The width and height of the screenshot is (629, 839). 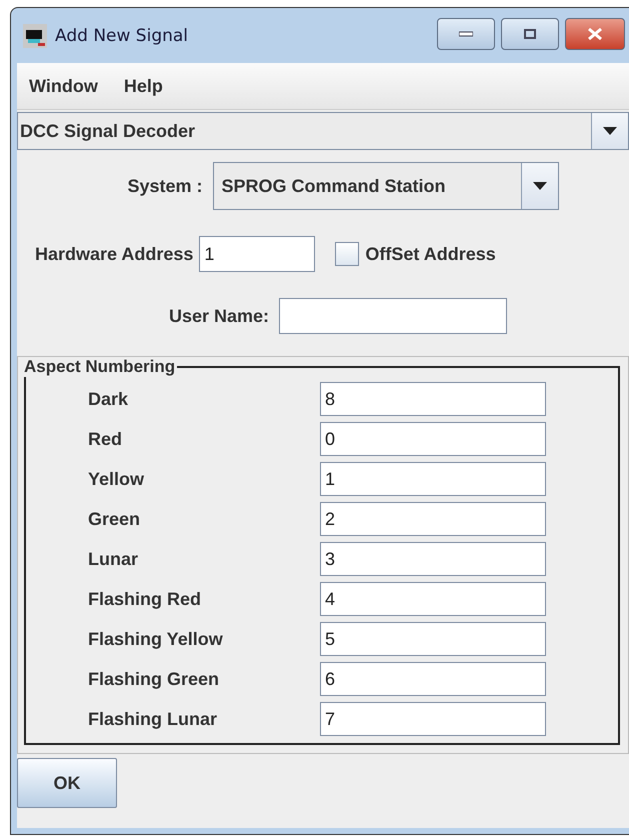 What do you see at coordinates (114, 254) in the screenshot?
I see `hardware-address-label: Hardware Address` at bounding box center [114, 254].